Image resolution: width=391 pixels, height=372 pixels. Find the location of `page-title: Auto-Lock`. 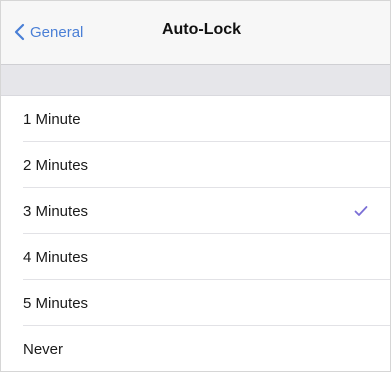

page-title: Auto-Lock is located at coordinates (201, 29).